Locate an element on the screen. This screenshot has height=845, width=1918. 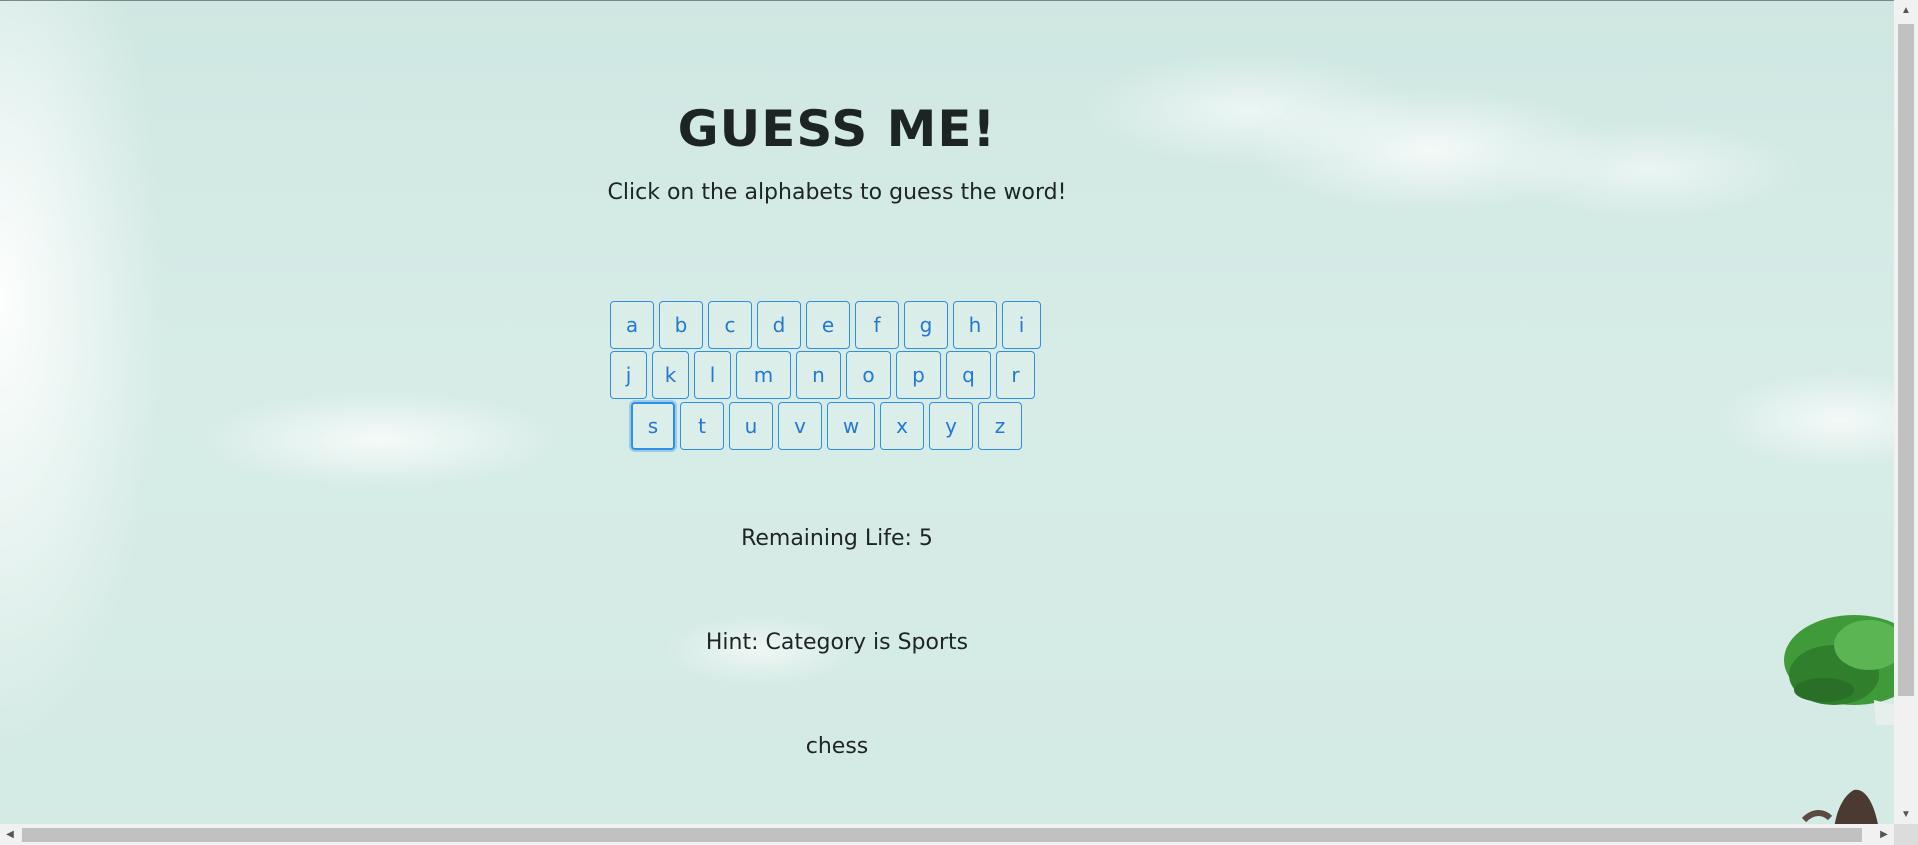
keyboard-row-3: stuvwxyz is located at coordinates (826, 426).